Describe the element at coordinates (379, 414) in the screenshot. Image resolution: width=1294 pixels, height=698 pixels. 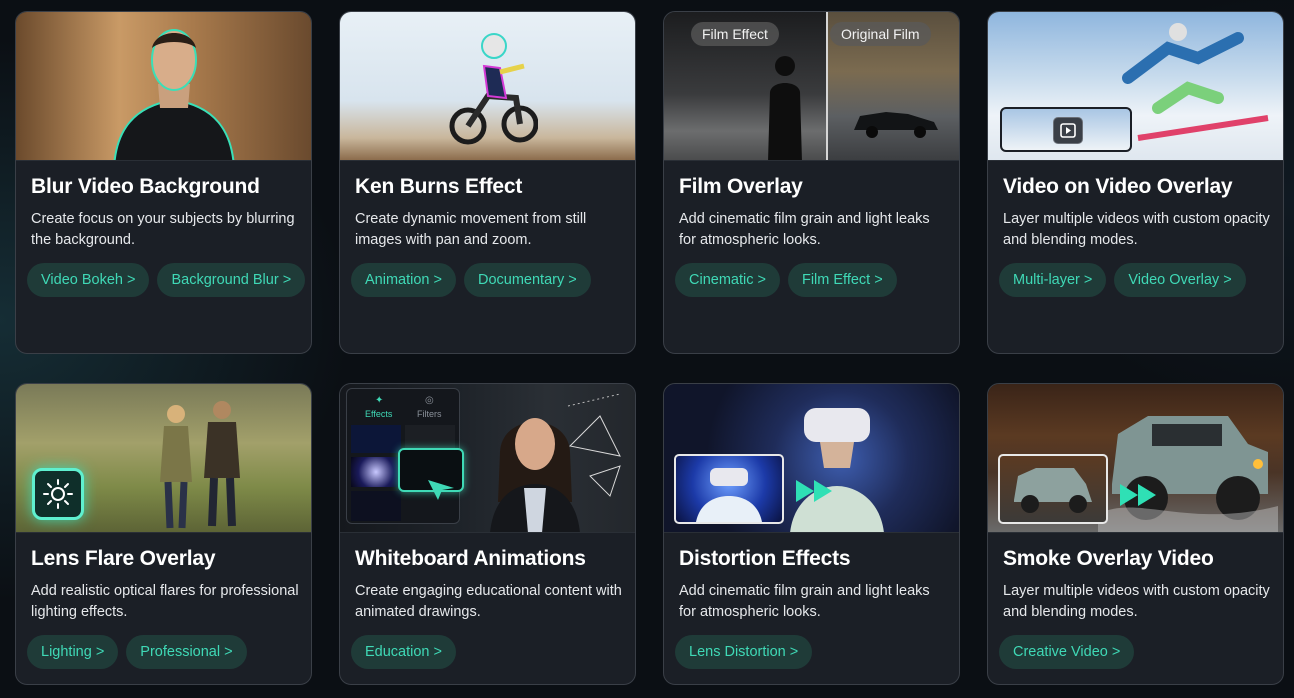
I see `effects-tab: Effects` at that location.